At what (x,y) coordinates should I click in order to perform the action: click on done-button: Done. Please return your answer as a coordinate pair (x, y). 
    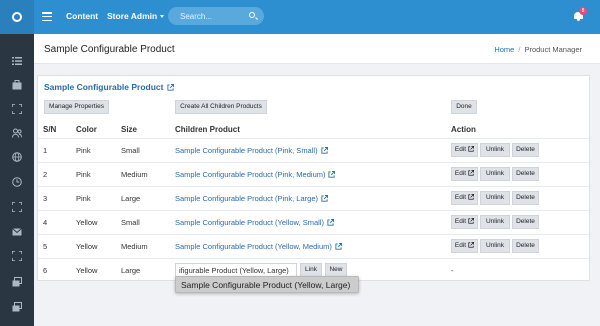
    Looking at the image, I should click on (464, 107).